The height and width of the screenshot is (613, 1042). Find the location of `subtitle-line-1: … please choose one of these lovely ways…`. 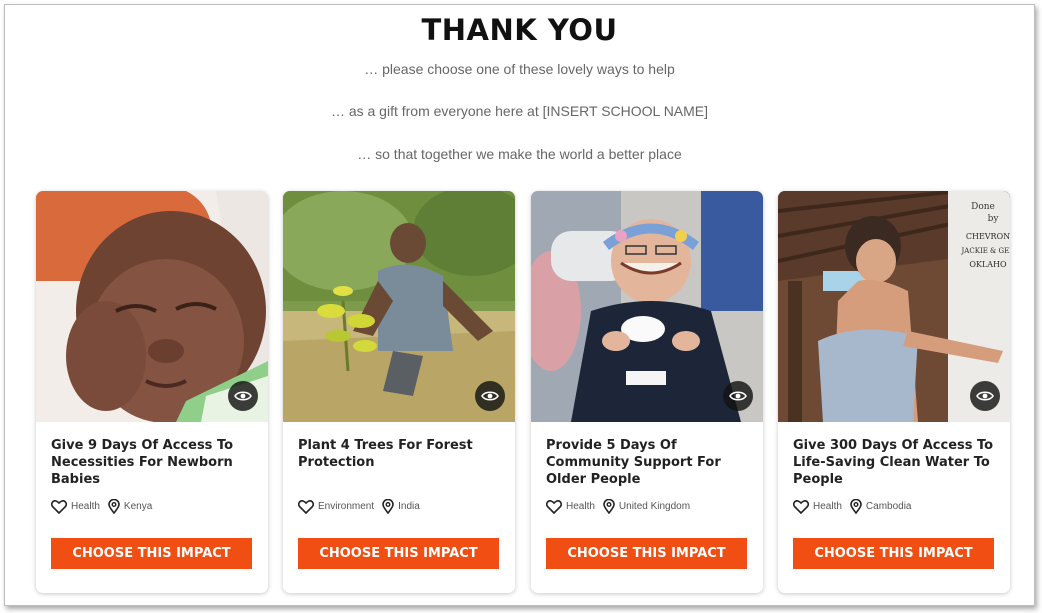

subtitle-line-1: … please choose one of these lovely ways… is located at coordinates (519, 69).